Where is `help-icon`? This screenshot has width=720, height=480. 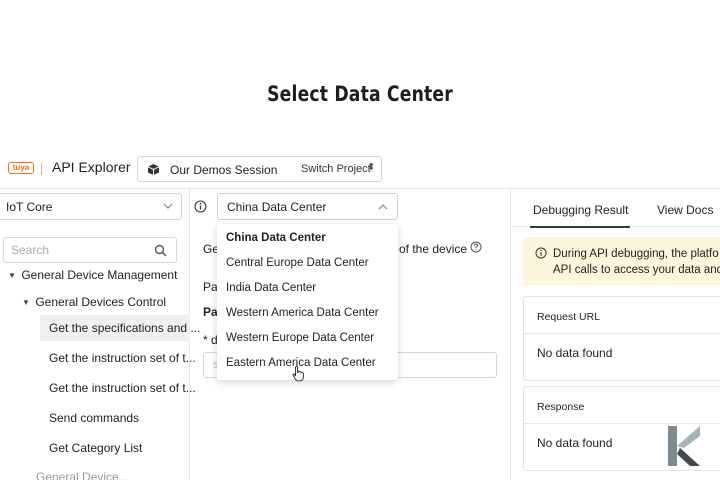 help-icon is located at coordinates (476, 247).